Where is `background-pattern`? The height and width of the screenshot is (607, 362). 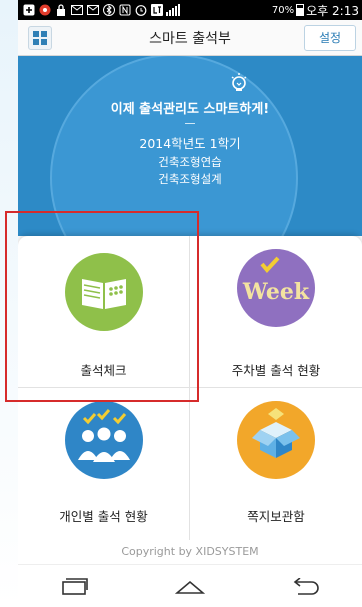
background-pattern is located at coordinates (9, 303).